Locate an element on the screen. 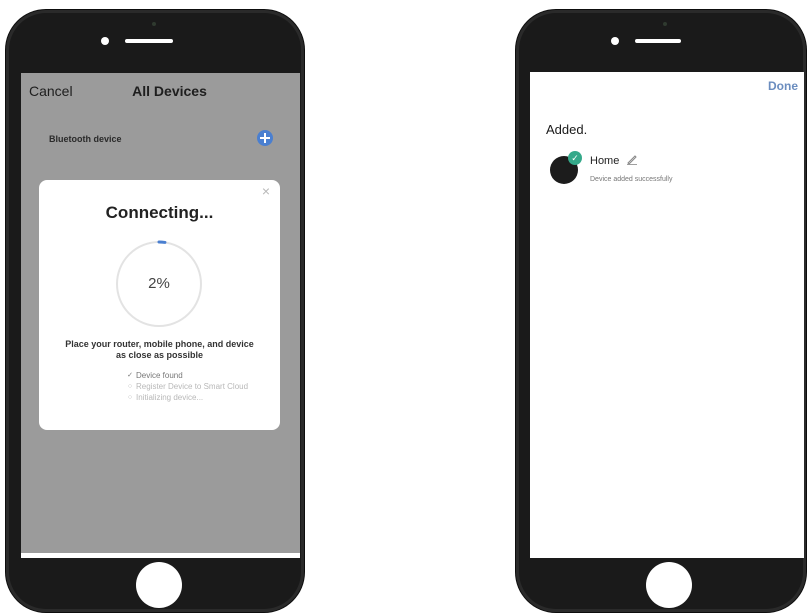  step-label: Register Device to Smart Cloud is located at coordinates (192, 386).